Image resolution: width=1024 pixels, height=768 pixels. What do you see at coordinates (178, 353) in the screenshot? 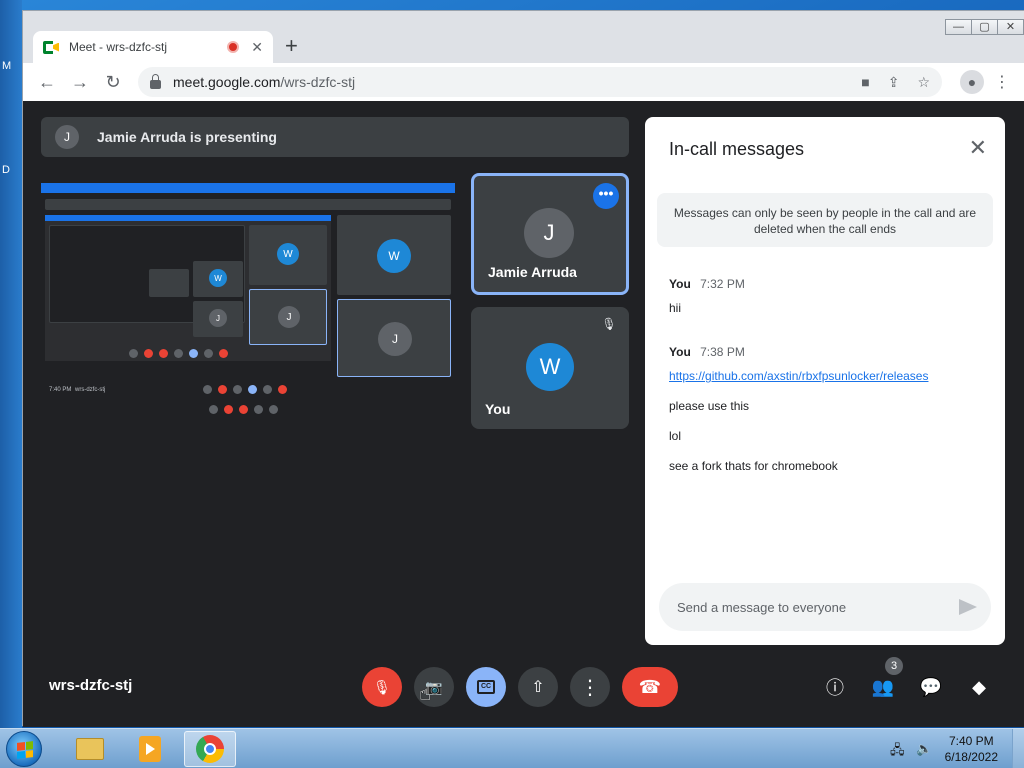
I see `nested-controls` at bounding box center [178, 353].